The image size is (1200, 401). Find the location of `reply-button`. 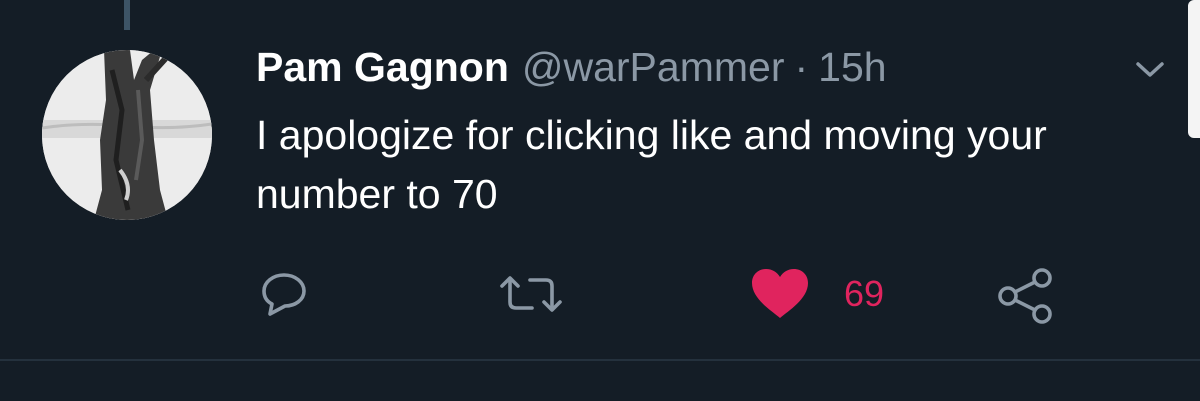

reply-button is located at coordinates (284, 294).